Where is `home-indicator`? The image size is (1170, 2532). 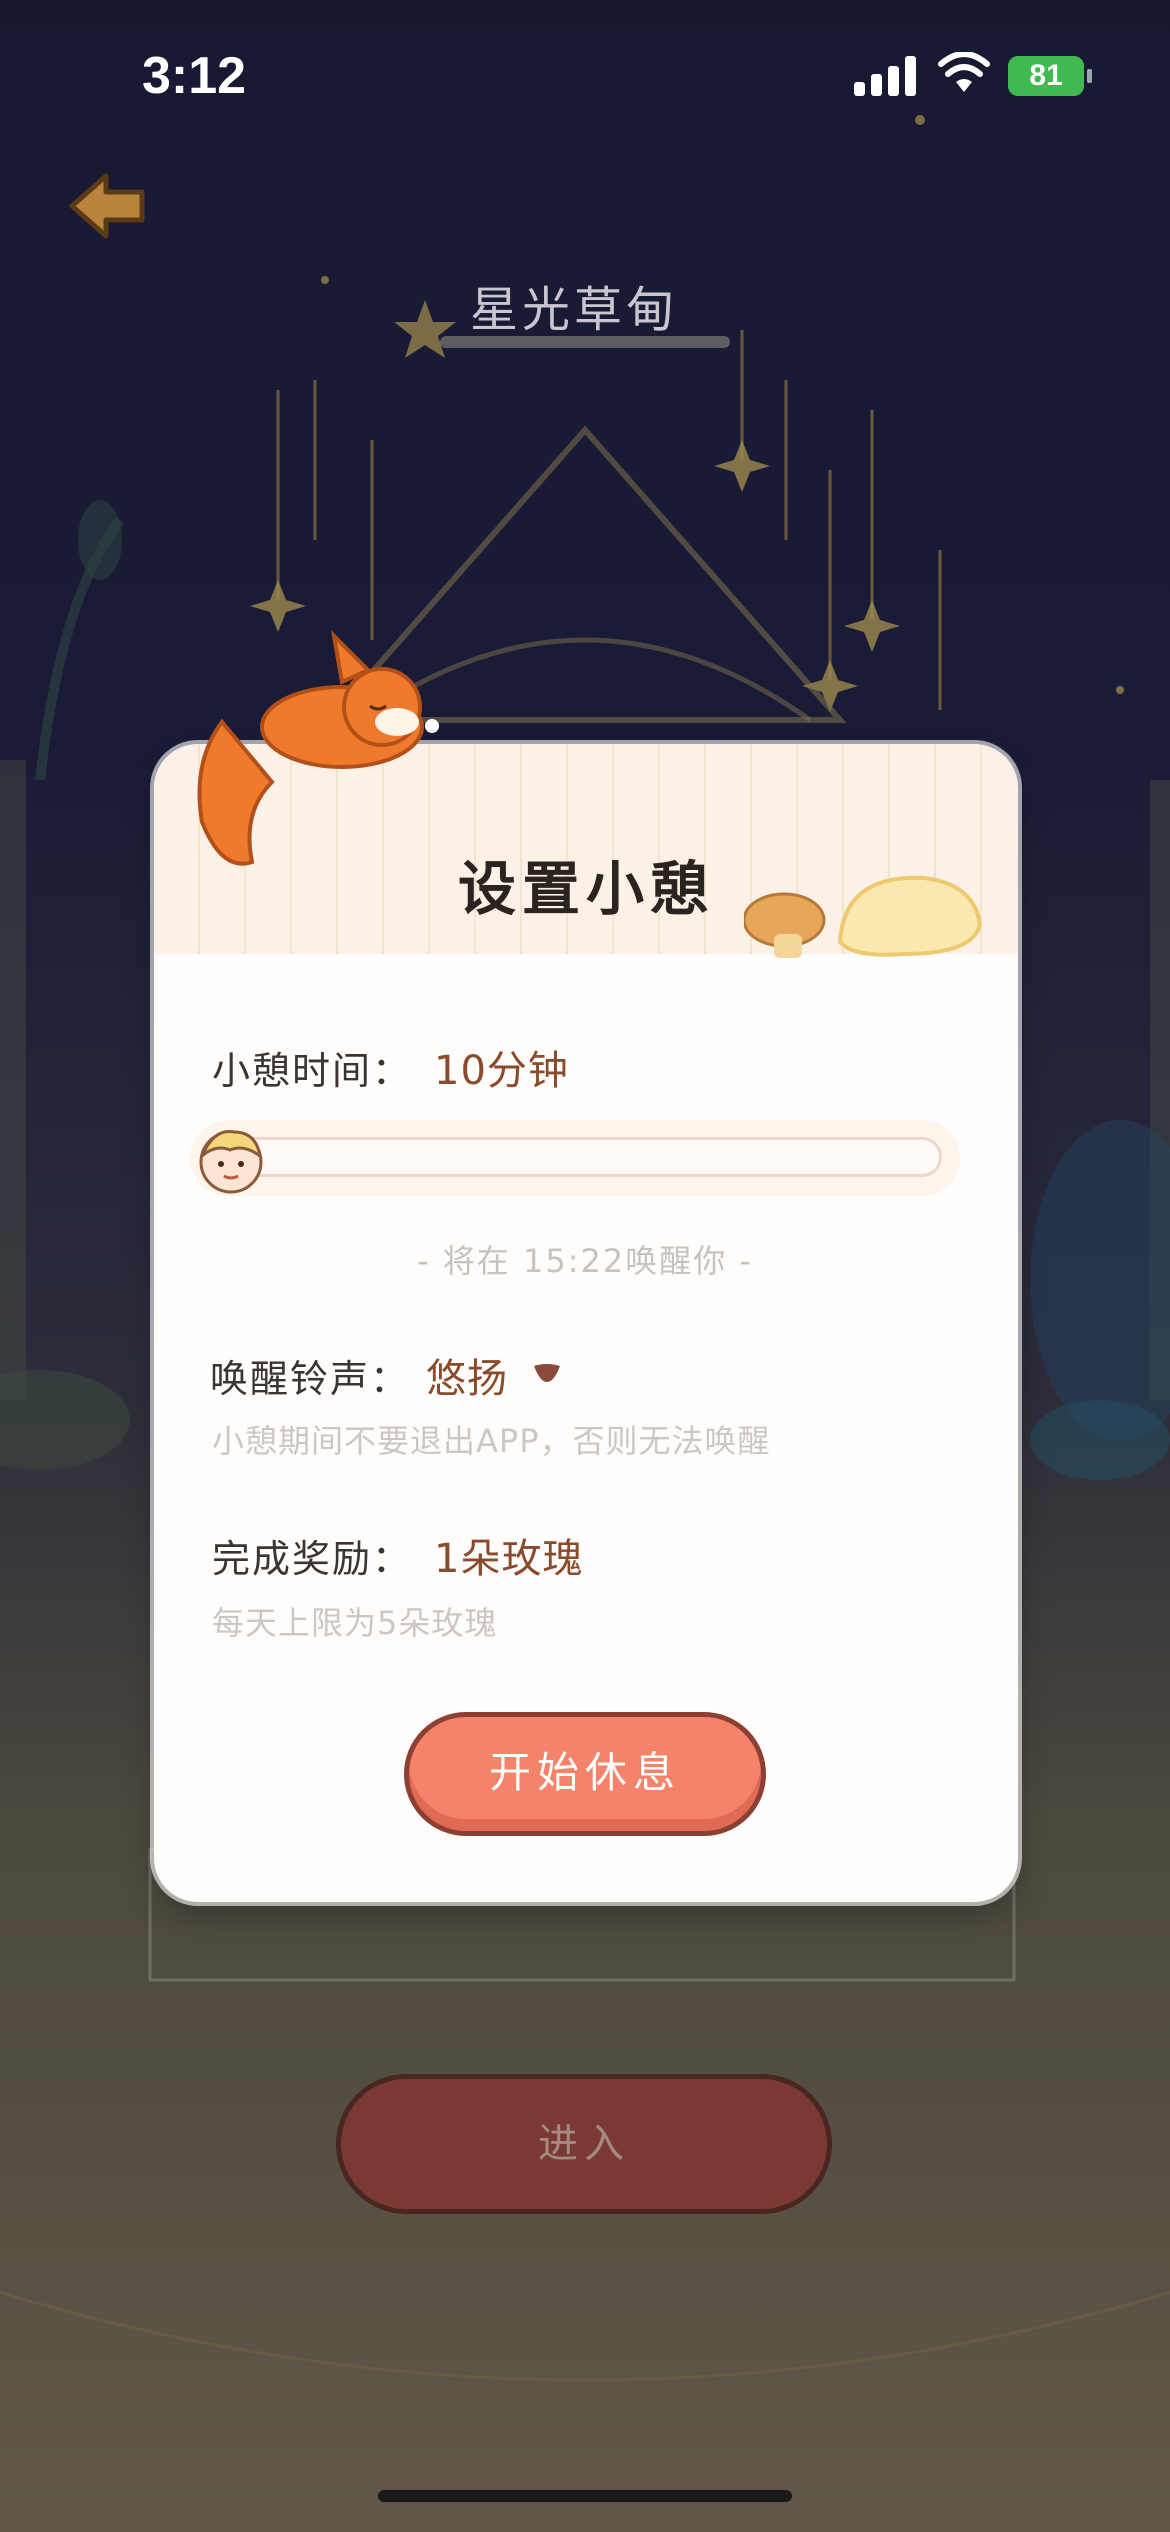
home-indicator is located at coordinates (585, 2496).